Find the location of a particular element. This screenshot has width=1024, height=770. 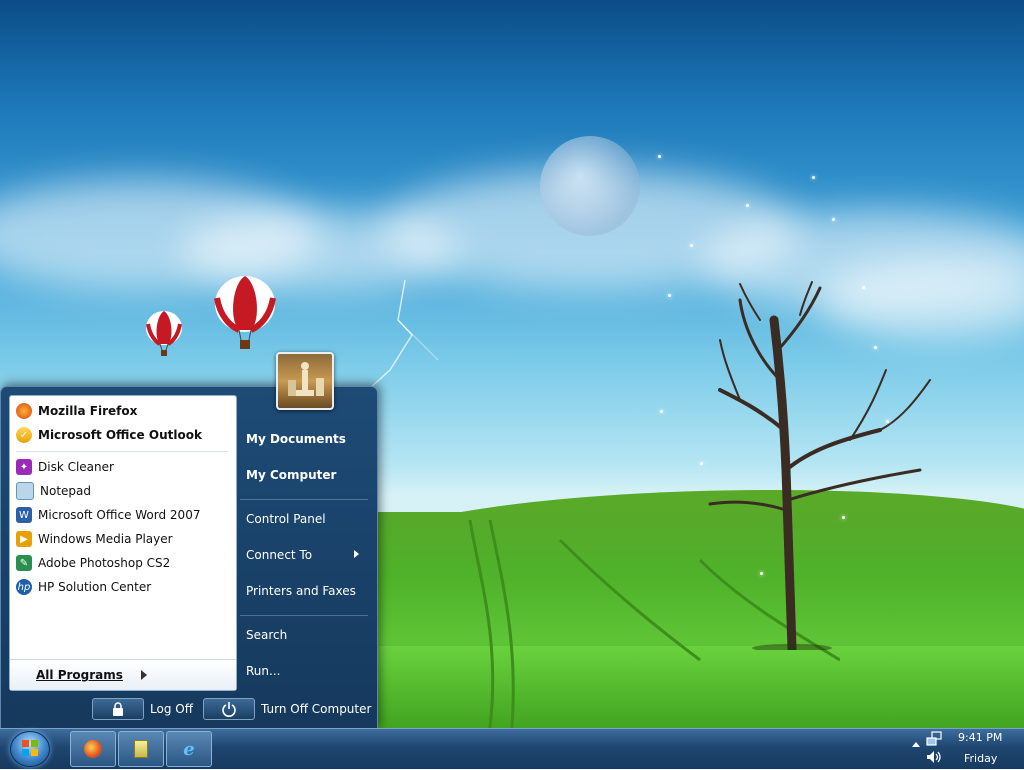

program-word: W Microsoft Office Word 2007 is located at coordinates (108, 515).